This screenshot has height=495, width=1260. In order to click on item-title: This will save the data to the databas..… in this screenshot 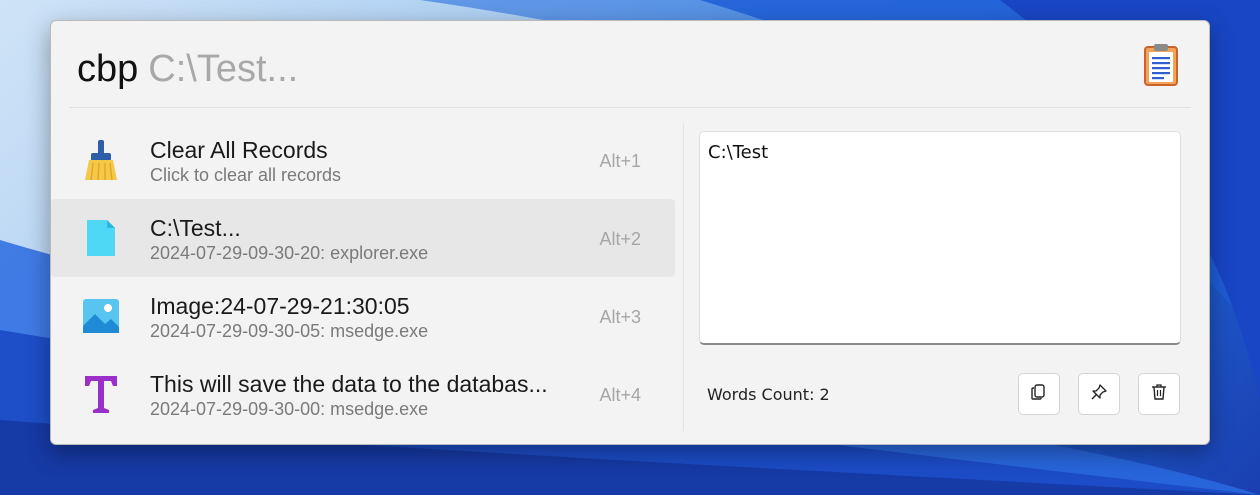, I will do `click(349, 384)`.